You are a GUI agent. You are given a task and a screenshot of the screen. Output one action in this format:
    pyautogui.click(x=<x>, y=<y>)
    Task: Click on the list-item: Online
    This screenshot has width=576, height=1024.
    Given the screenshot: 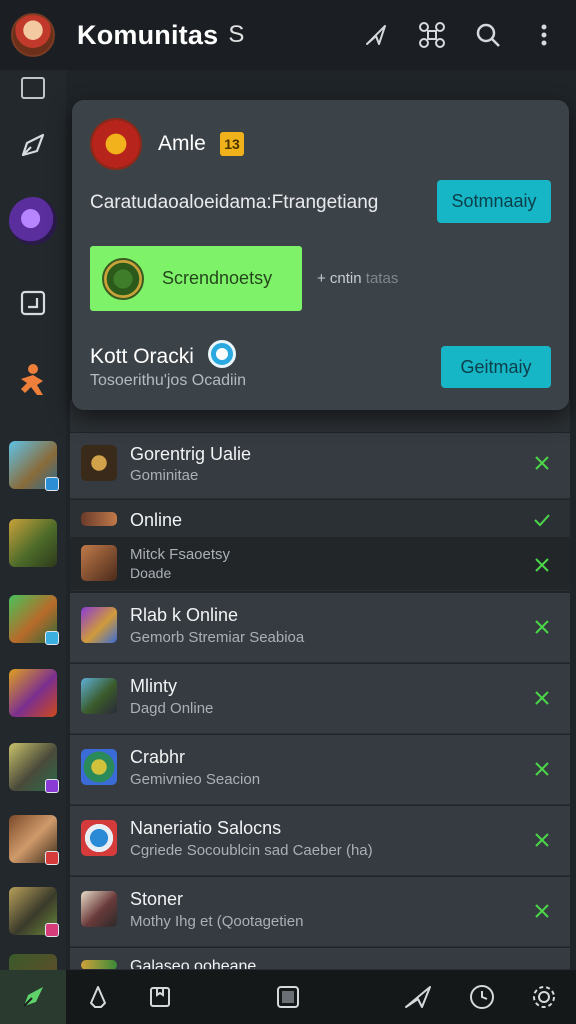 What is the action you would take?
    pyautogui.click(x=320, y=520)
    